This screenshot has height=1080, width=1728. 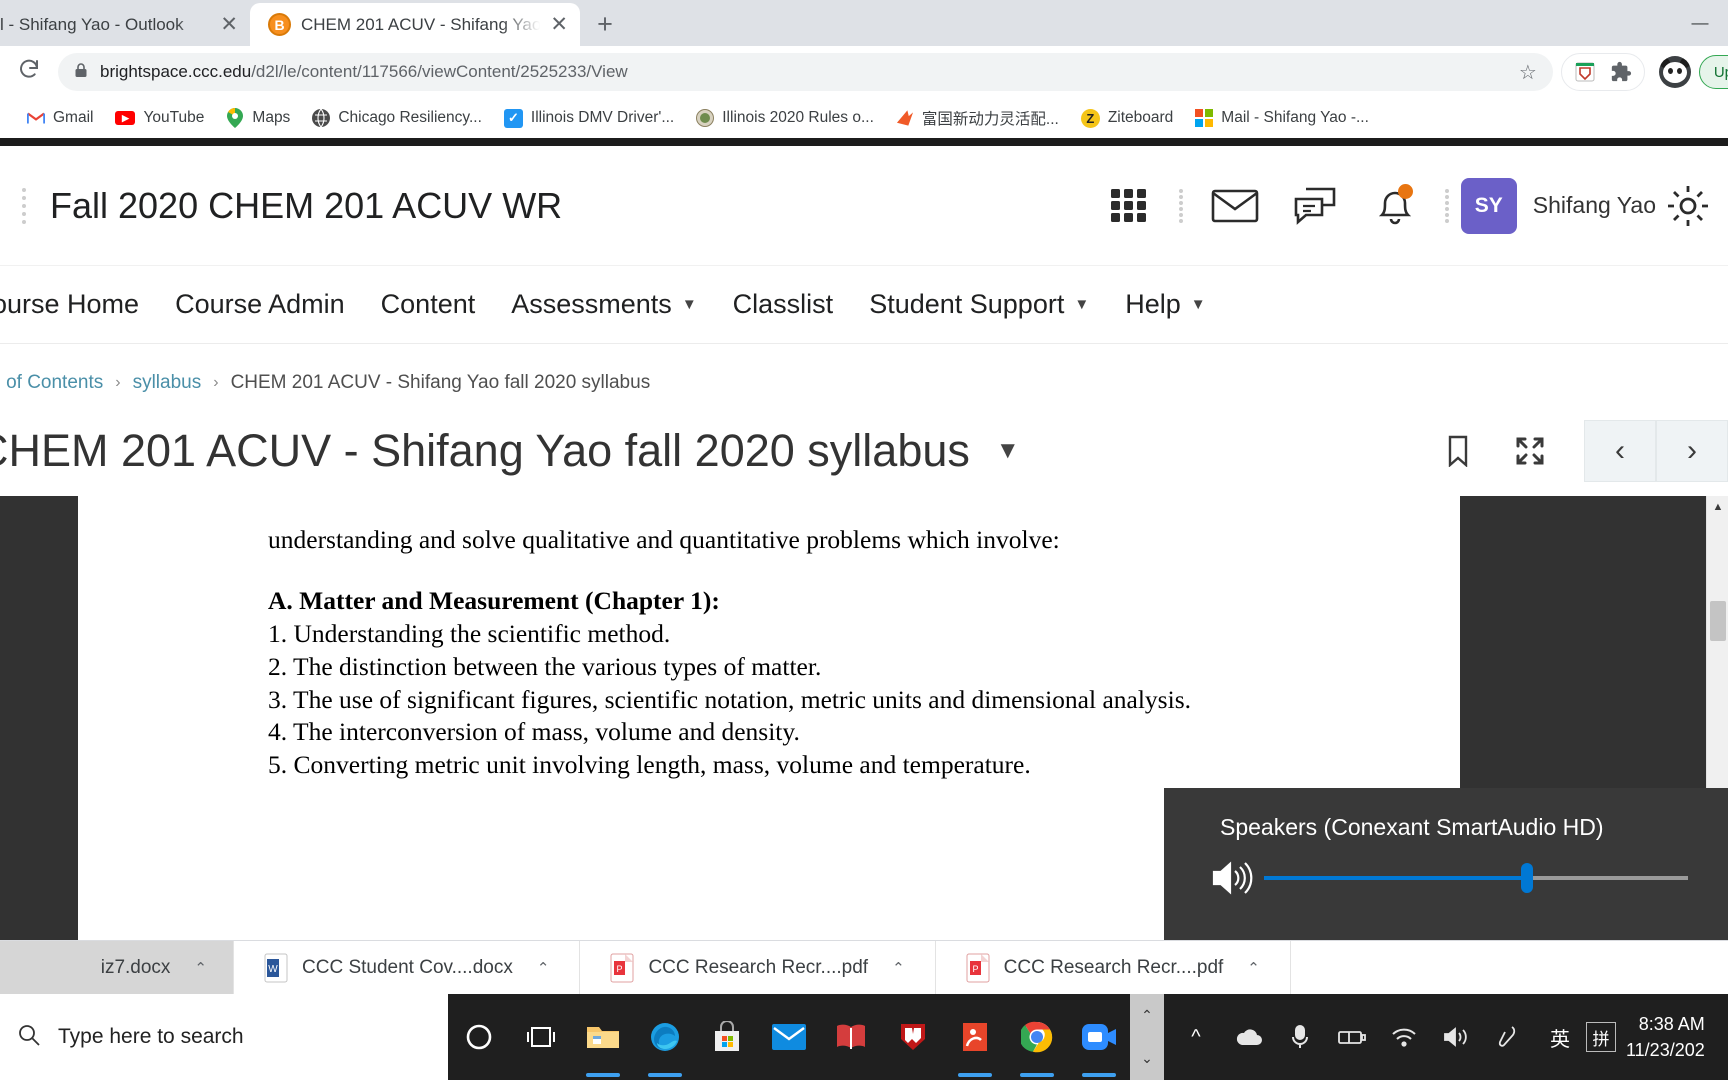 I want to click on battery-icon, so click(x=1352, y=1037).